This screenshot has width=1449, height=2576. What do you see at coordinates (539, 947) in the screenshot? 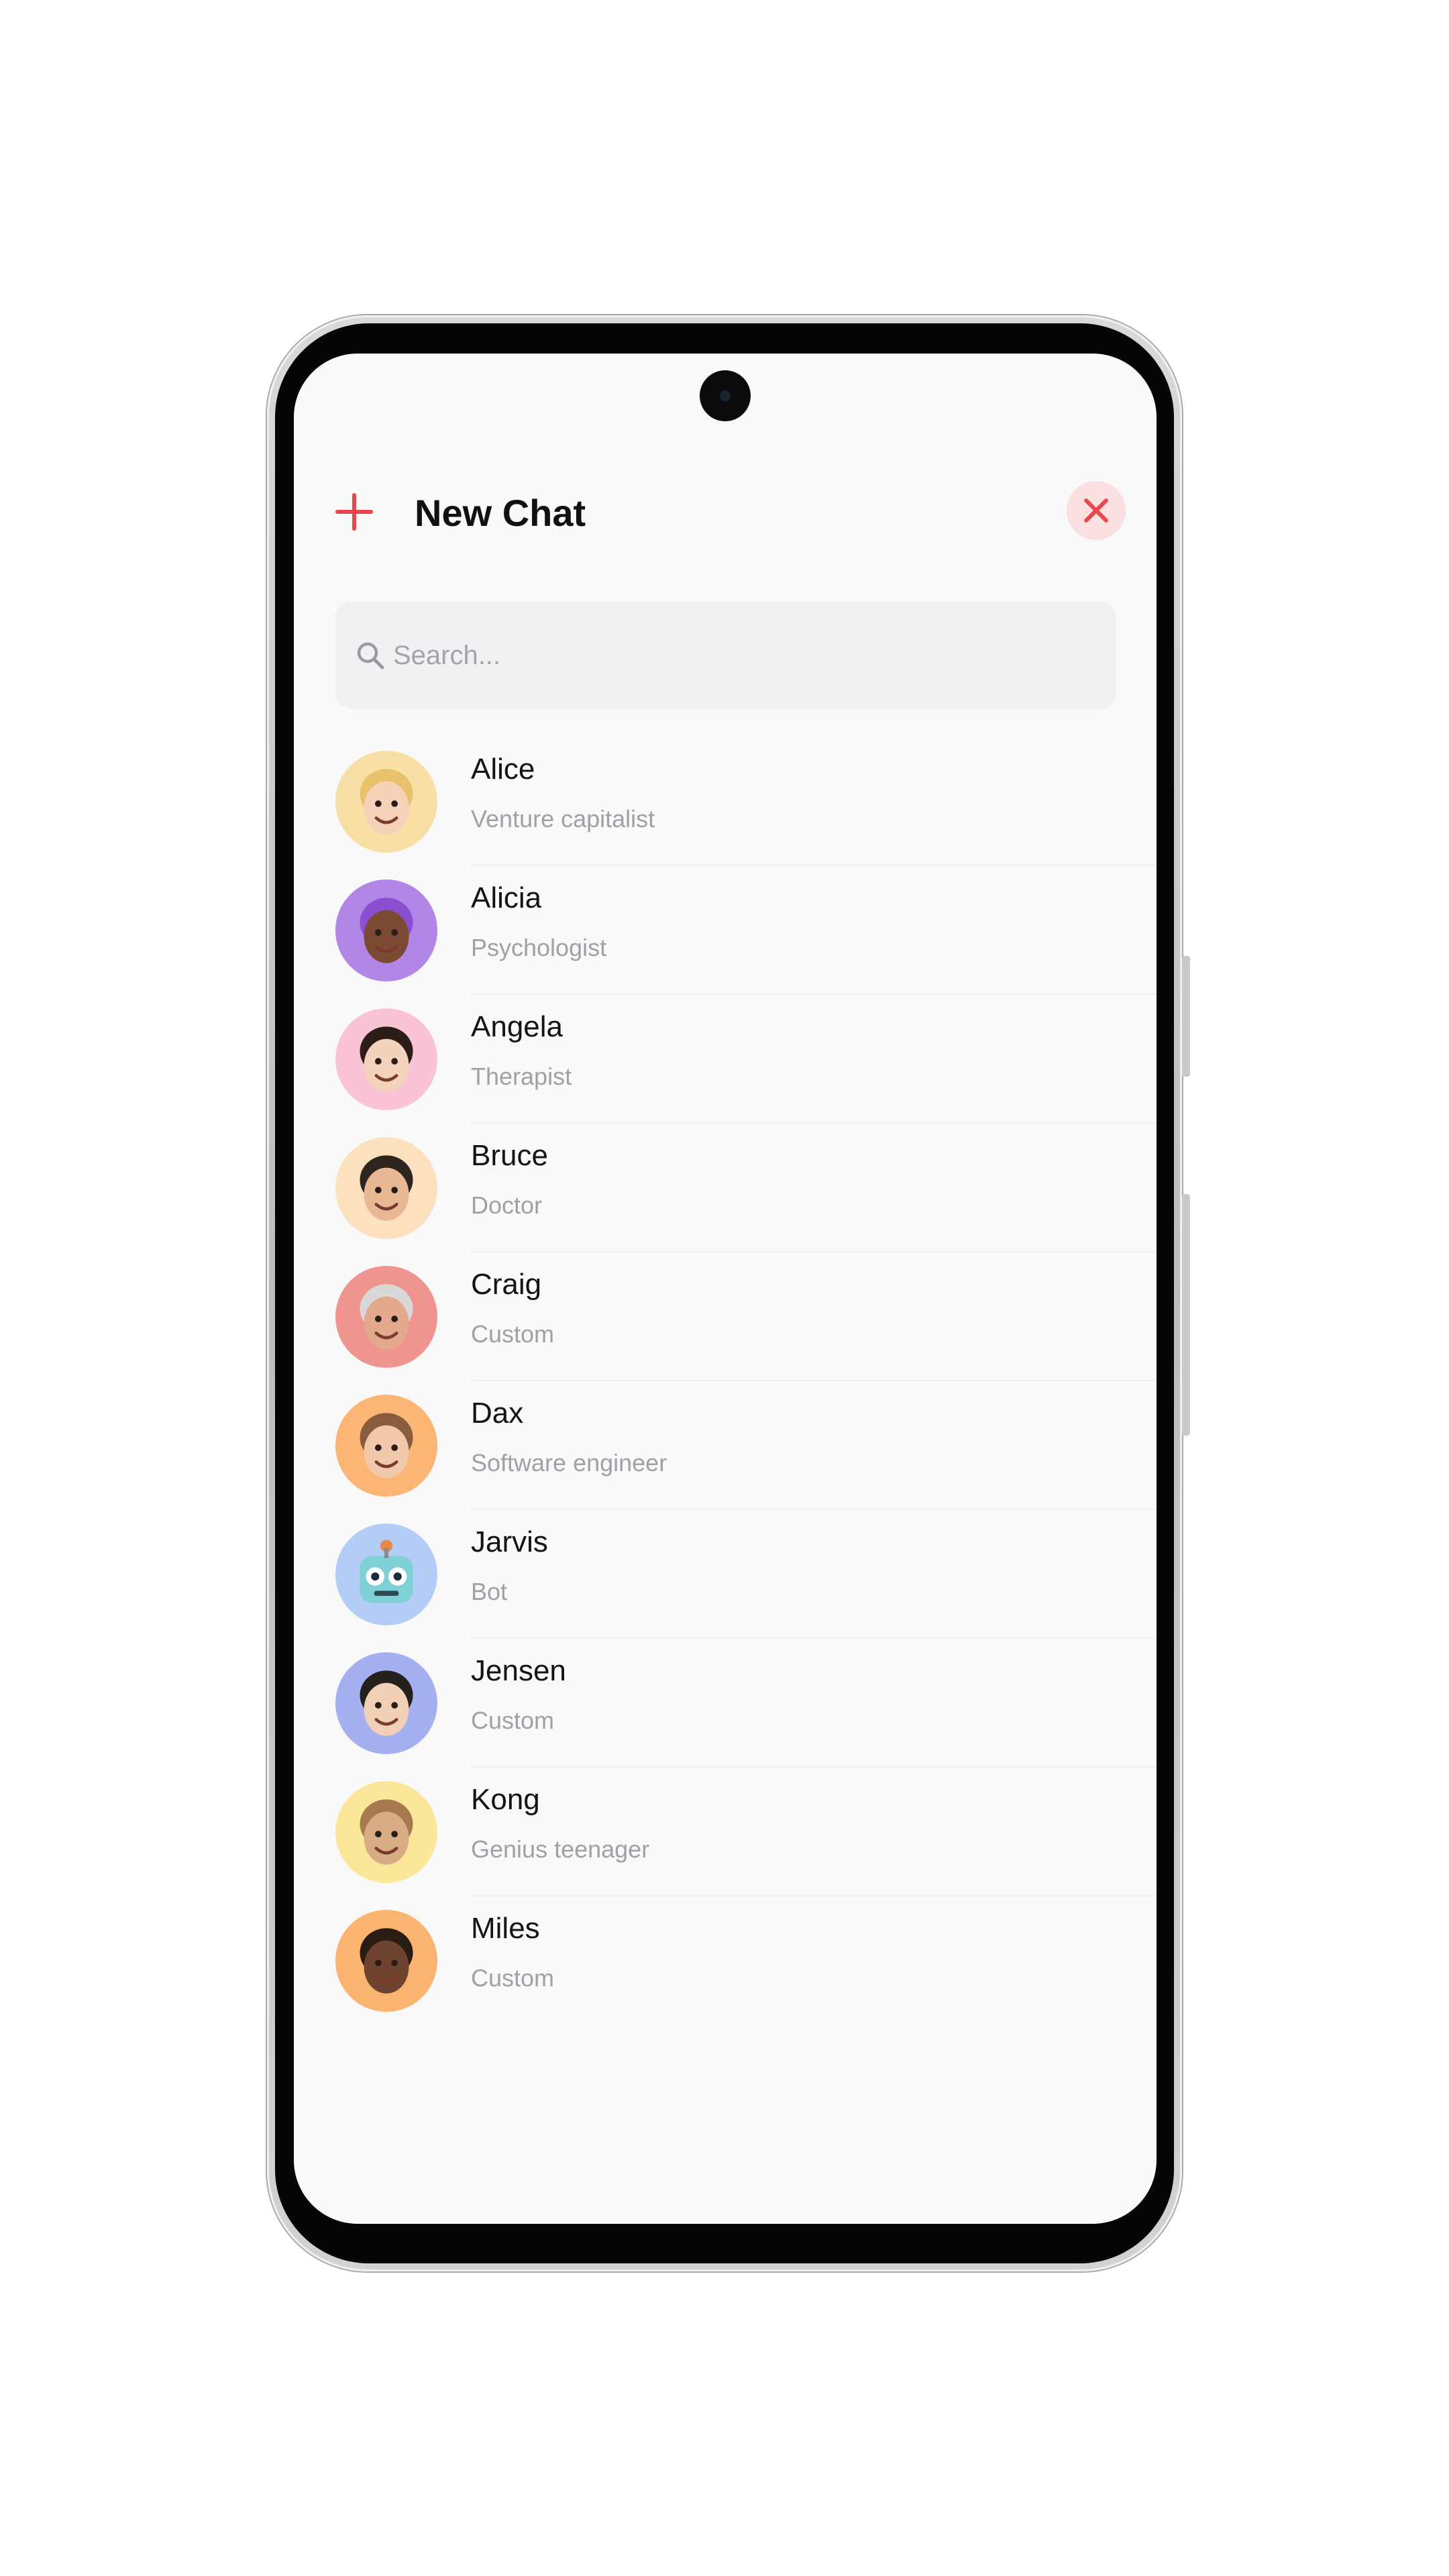
I see `contact-role: Psychologist` at bounding box center [539, 947].